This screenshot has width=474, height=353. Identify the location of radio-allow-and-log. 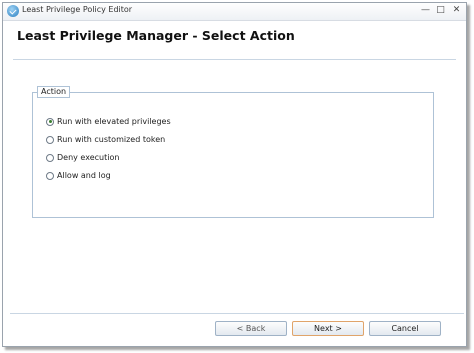
(50, 175).